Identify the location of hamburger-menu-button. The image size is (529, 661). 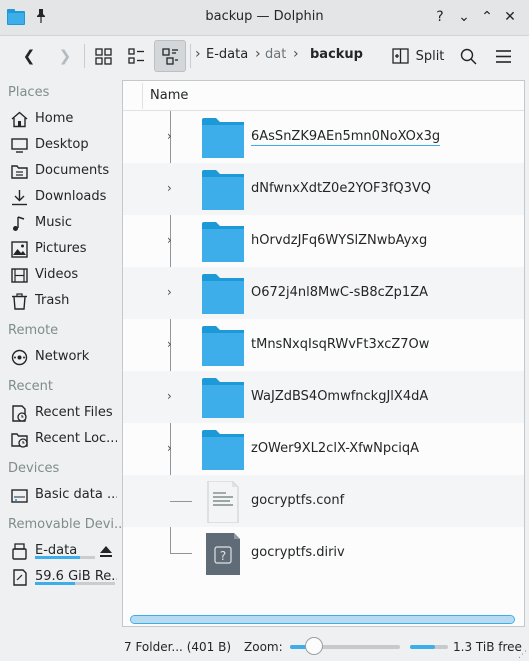
(503, 56).